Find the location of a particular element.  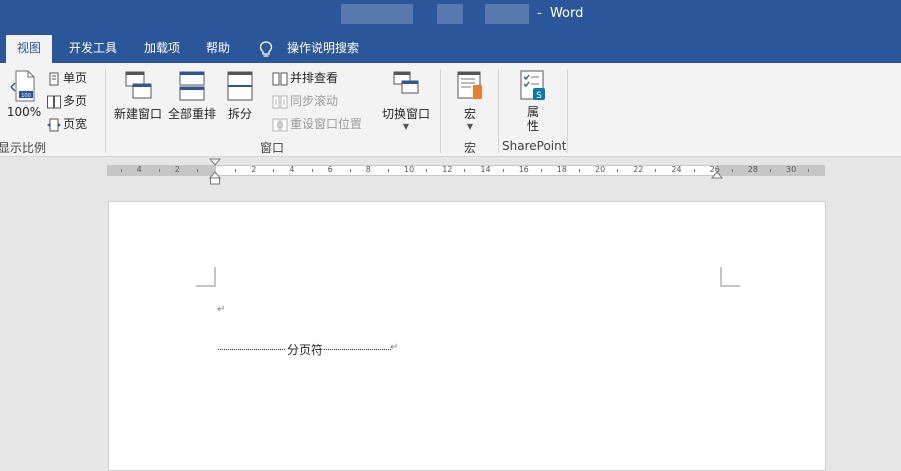

macros-button: 宏 ▼ is located at coordinates (470, 100).